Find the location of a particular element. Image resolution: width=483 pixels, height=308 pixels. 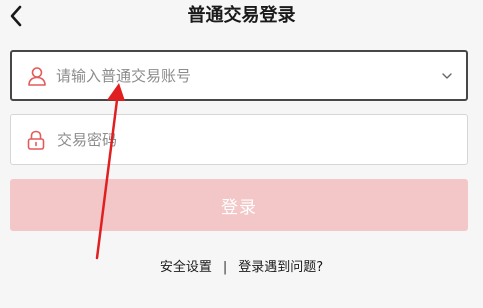

password-input is located at coordinates (242, 139).